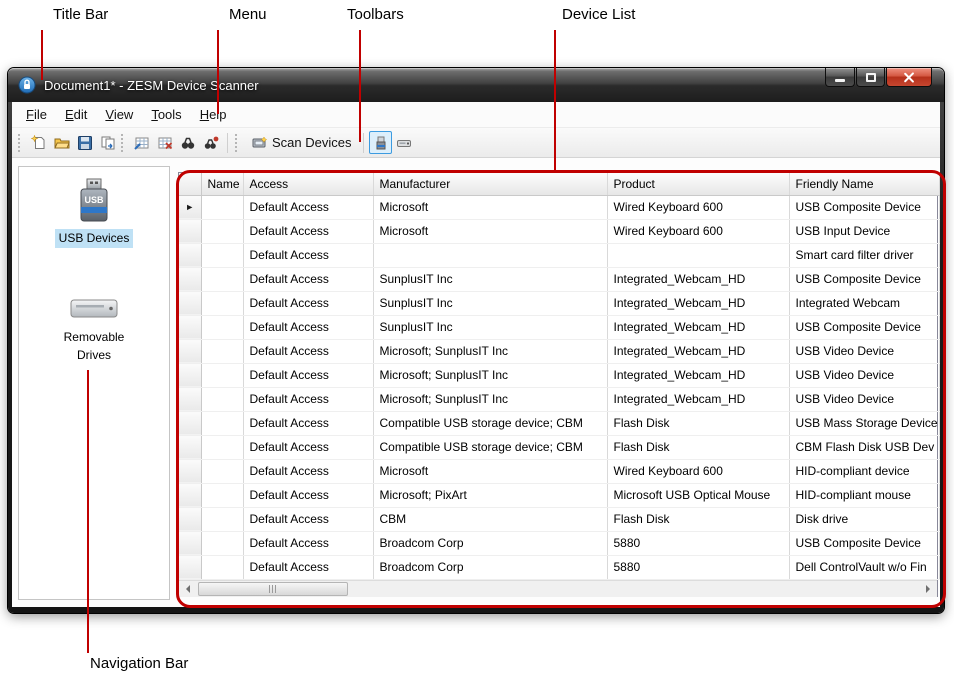  I want to click on nav-item-usb-devices: USB USB Devices, so click(94, 213).